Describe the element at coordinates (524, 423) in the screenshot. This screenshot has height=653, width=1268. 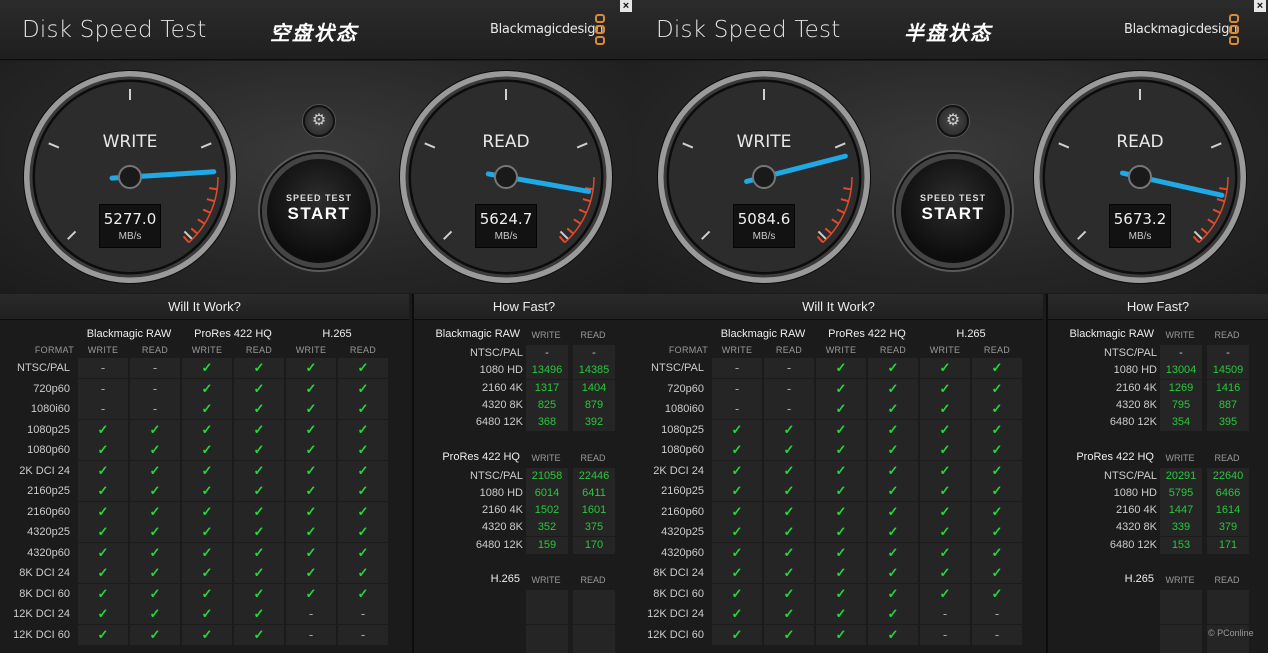
I see `how-row: 6480 12K 368 392` at that location.